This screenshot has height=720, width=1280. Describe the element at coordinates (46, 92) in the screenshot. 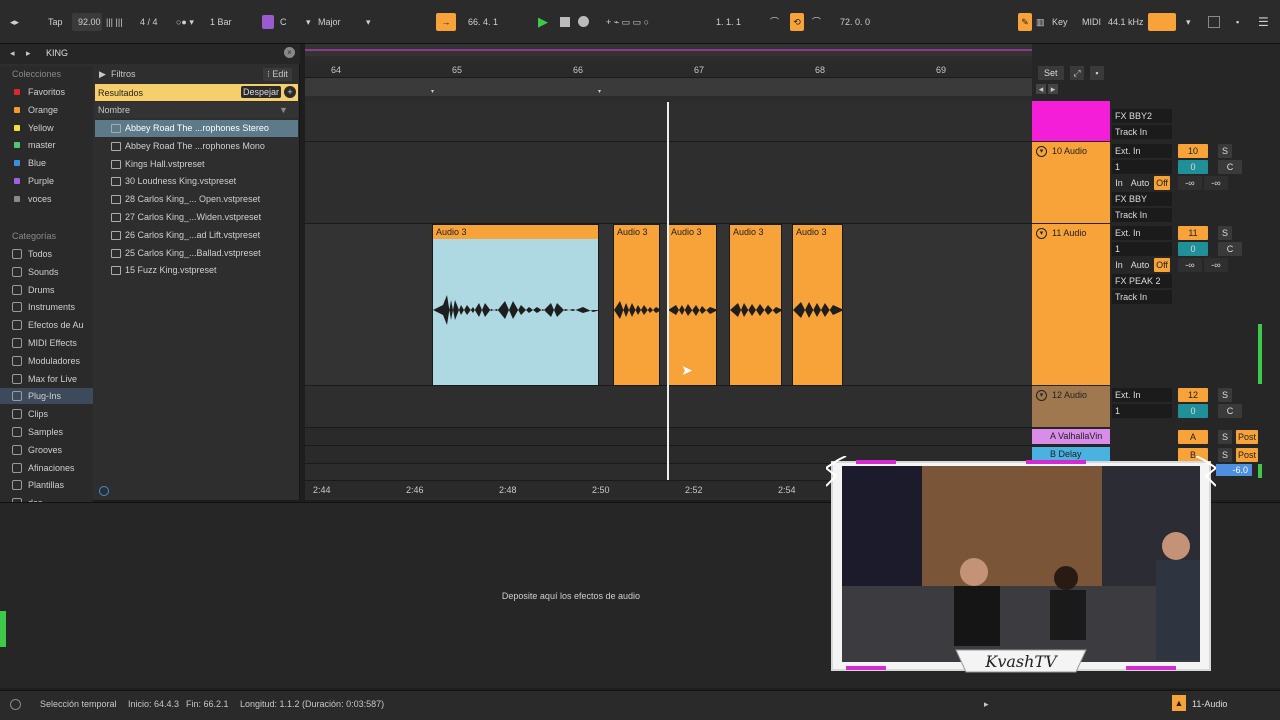

I see `collection-item: Favoritos` at that location.